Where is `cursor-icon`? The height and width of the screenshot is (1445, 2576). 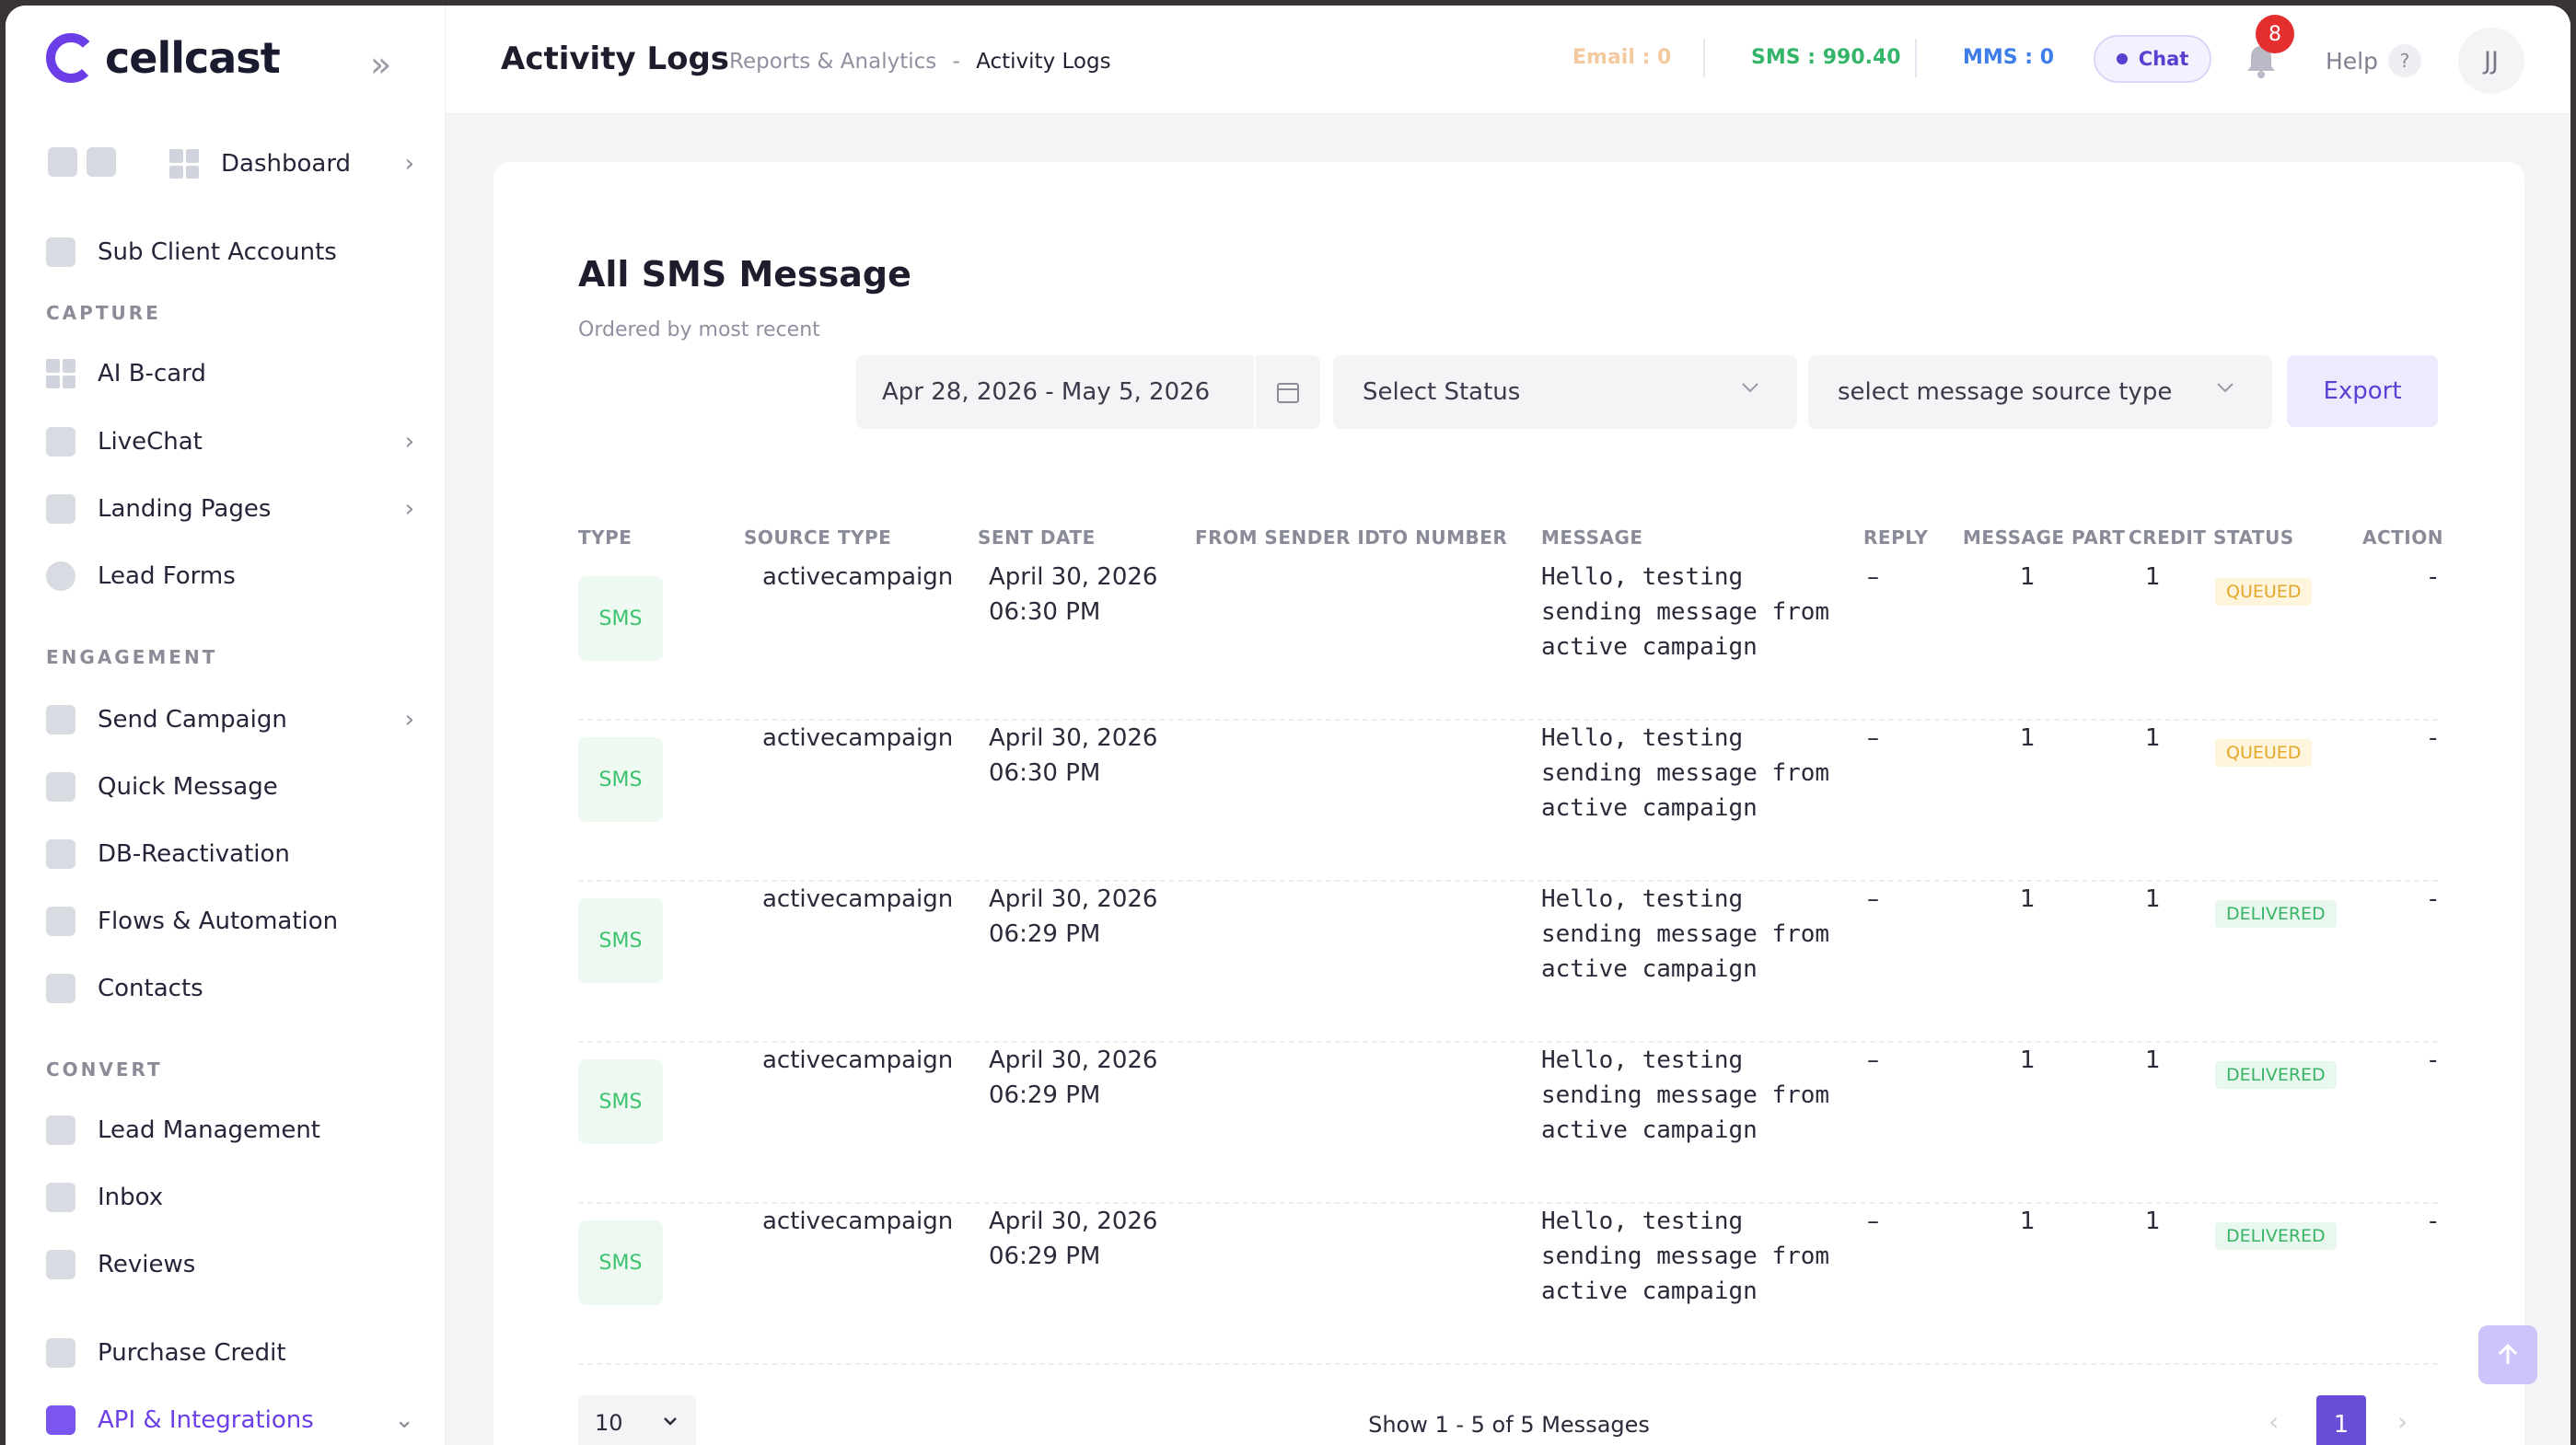
cursor-icon is located at coordinates (60, 509).